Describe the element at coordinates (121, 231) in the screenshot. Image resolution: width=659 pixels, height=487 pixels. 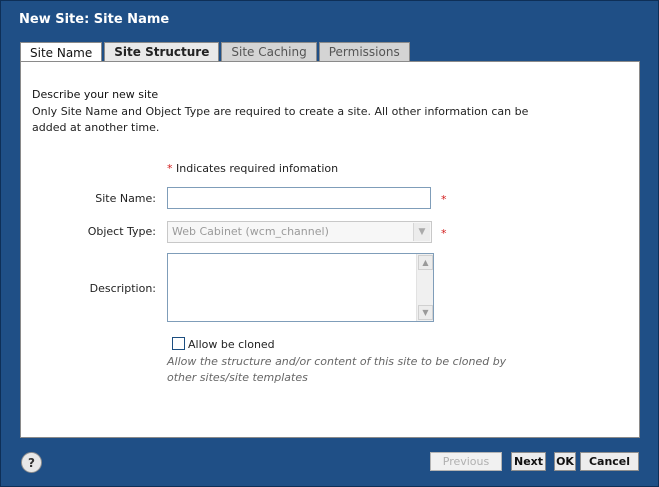
I see `object-type-label: Object Type:` at that location.